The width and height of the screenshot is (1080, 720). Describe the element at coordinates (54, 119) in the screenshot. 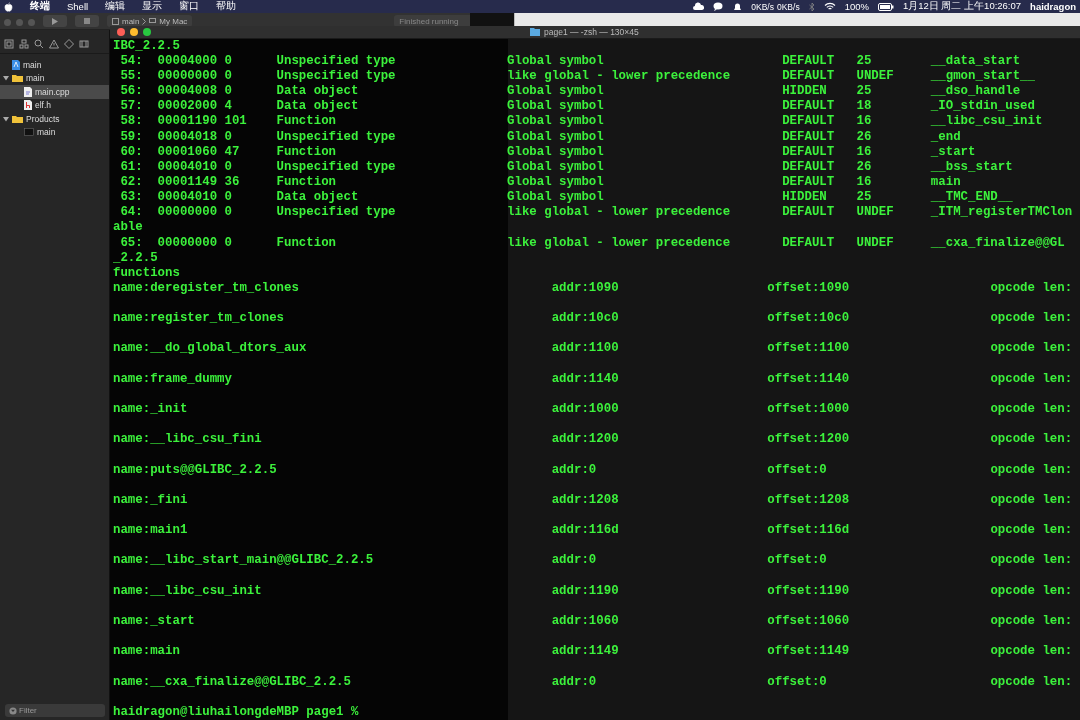

I see `navigator-item: Products` at that location.